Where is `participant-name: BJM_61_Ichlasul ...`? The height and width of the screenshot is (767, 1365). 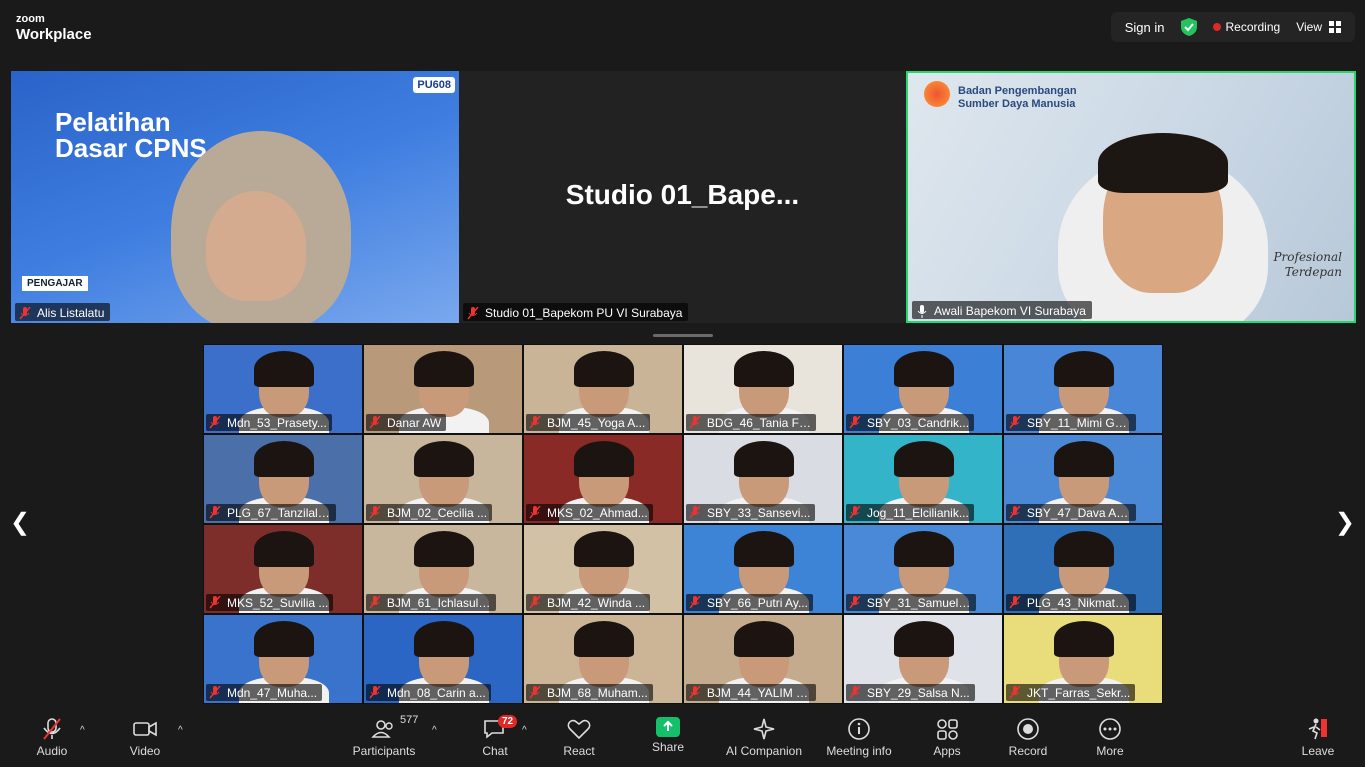
participant-name: BJM_61_Ichlasul ... is located at coordinates (438, 602).